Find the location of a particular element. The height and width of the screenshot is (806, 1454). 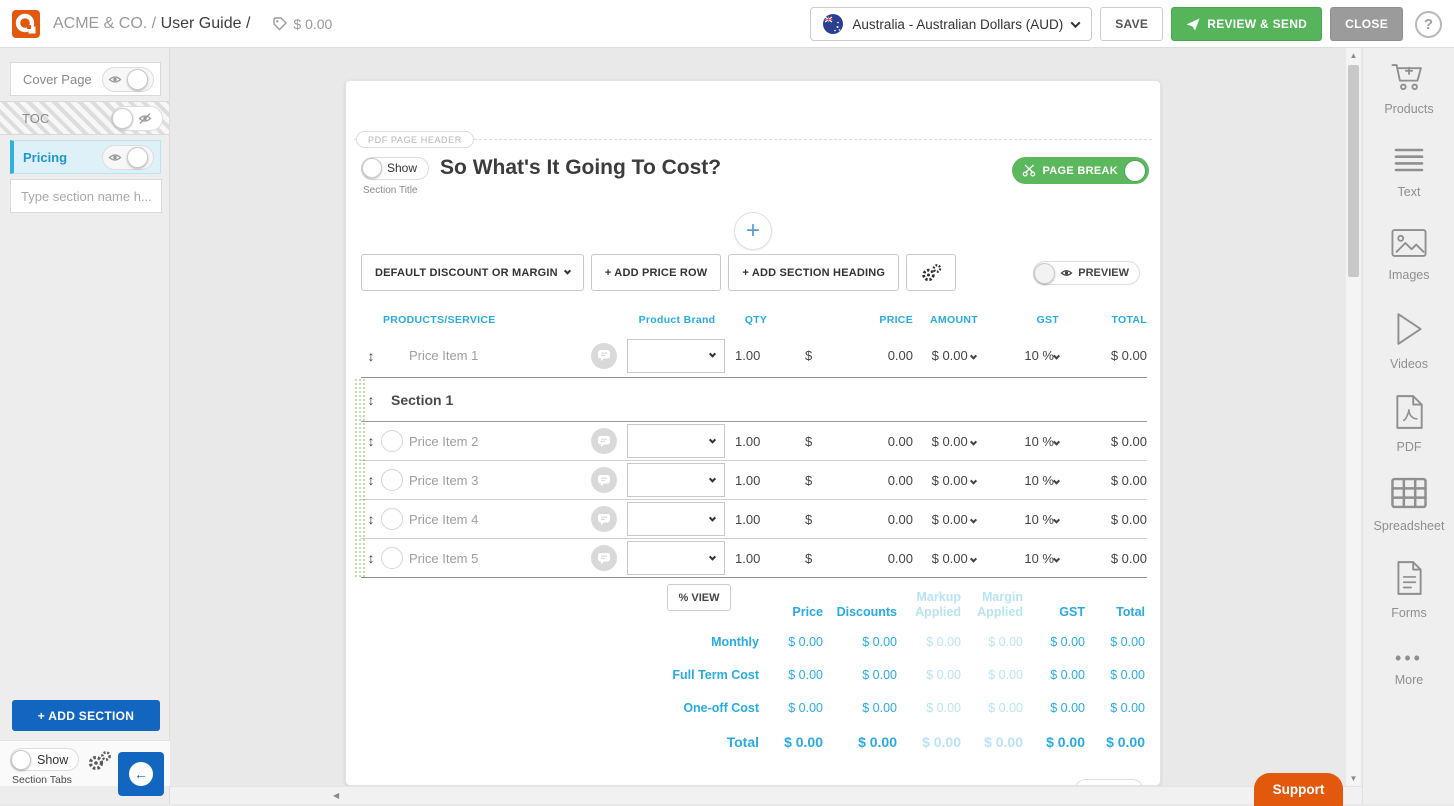

toolbox-item-products: Products is located at coordinates (1408, 89).